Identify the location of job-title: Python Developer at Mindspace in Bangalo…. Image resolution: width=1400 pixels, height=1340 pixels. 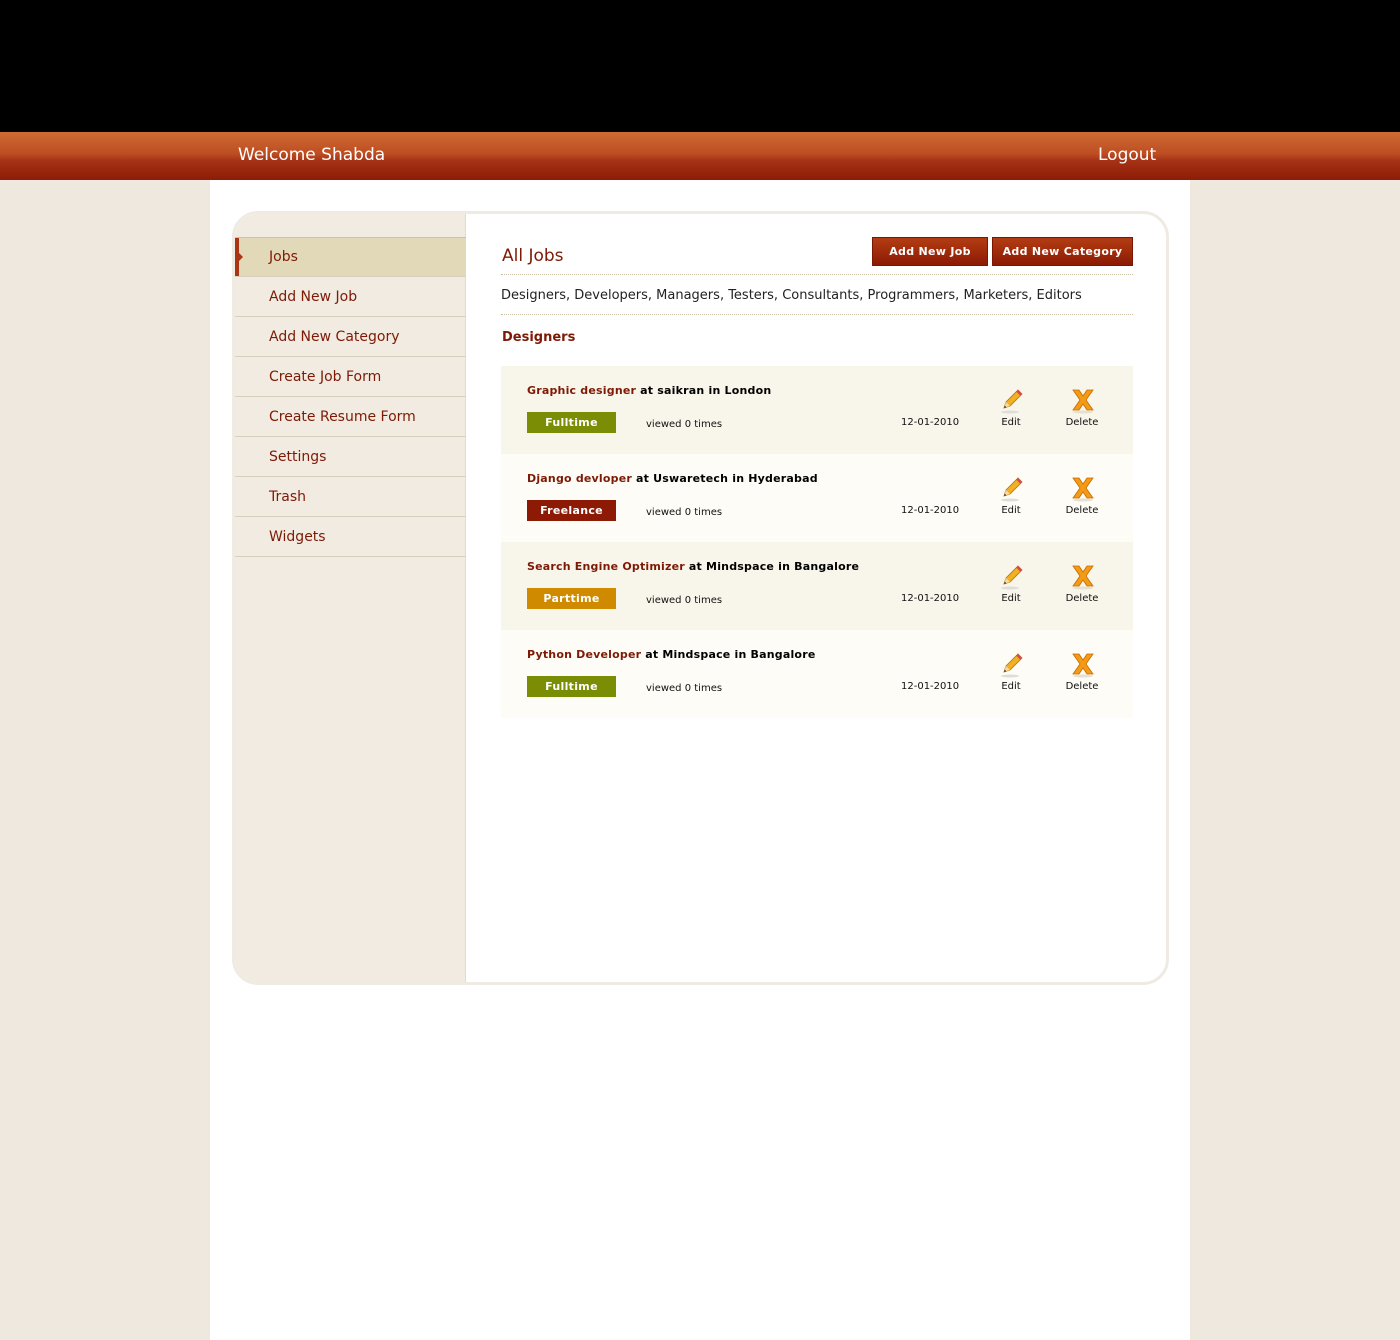
(671, 654).